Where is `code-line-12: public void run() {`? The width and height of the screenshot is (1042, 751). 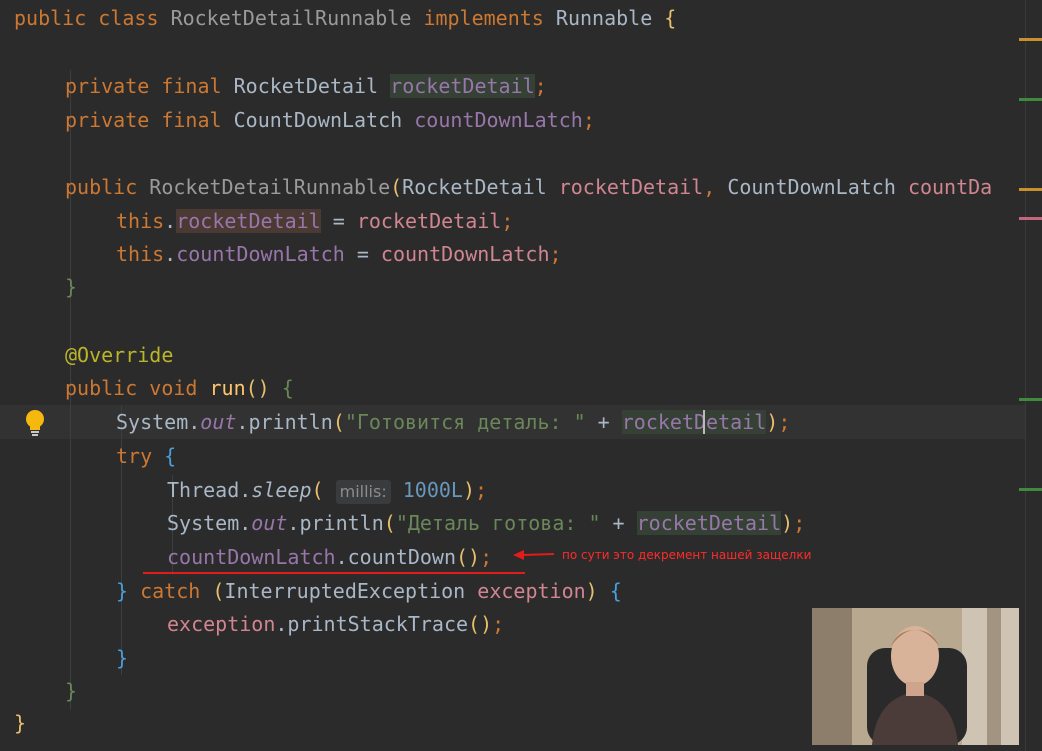 code-line-12: public void run() { is located at coordinates (179, 388).